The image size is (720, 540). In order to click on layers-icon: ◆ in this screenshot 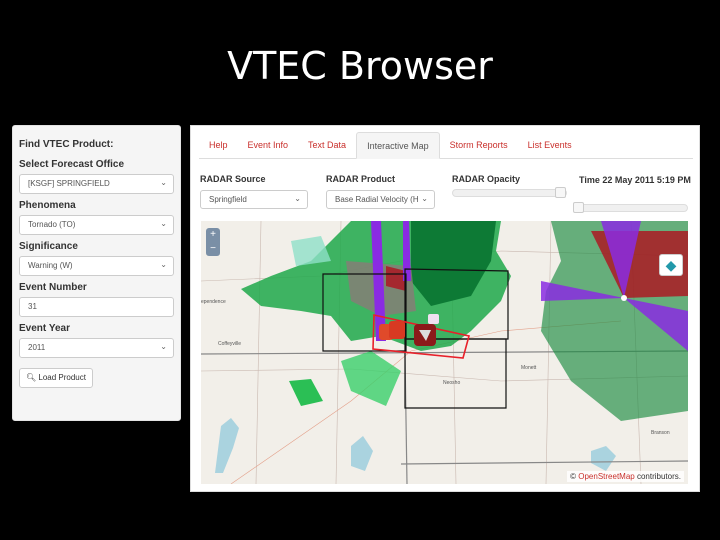, I will do `click(671, 265)`.